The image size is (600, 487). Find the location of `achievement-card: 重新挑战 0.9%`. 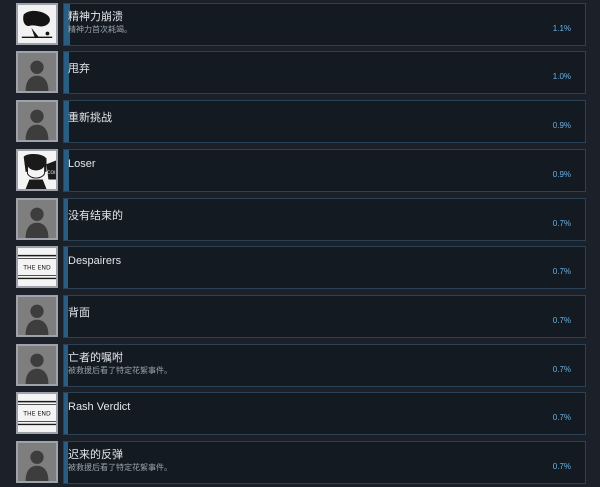

achievement-card: 重新挑战 0.9% is located at coordinates (324, 121).